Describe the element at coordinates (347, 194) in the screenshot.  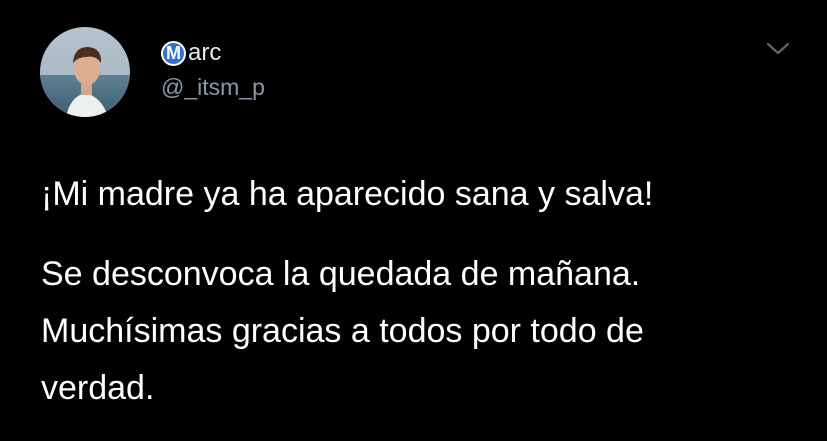
I see `tweet-text-line1: ¡Mi madre ya ha aparecido sana y salva!` at that location.